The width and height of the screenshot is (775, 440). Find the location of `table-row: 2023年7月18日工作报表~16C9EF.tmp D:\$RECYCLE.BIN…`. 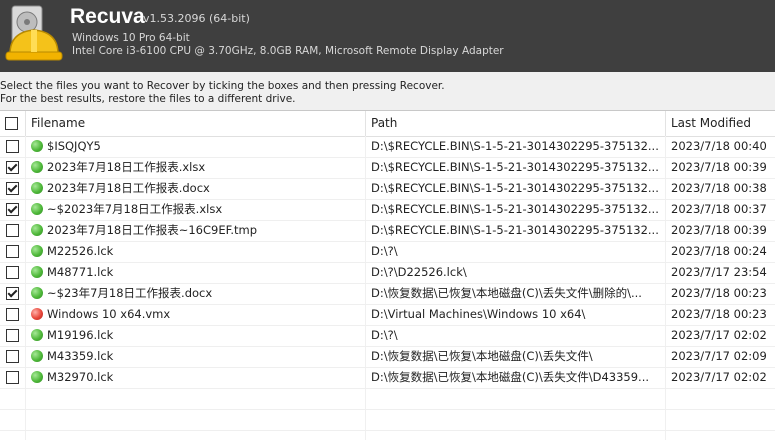

table-row: 2023年7月18日工作报表~16C9EF.tmp D:\$RECYCLE.BIN… is located at coordinates (387, 231).